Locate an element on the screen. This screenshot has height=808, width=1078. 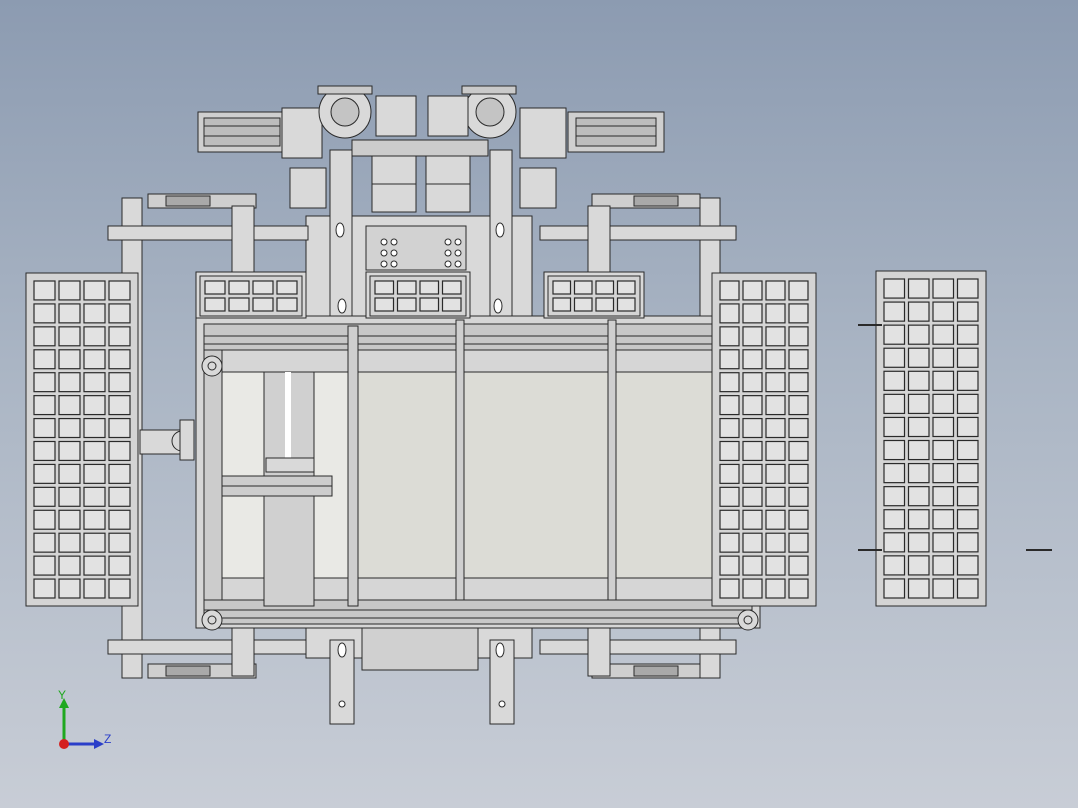
bottom-mounting-brackets is located at coordinates (419, 676).